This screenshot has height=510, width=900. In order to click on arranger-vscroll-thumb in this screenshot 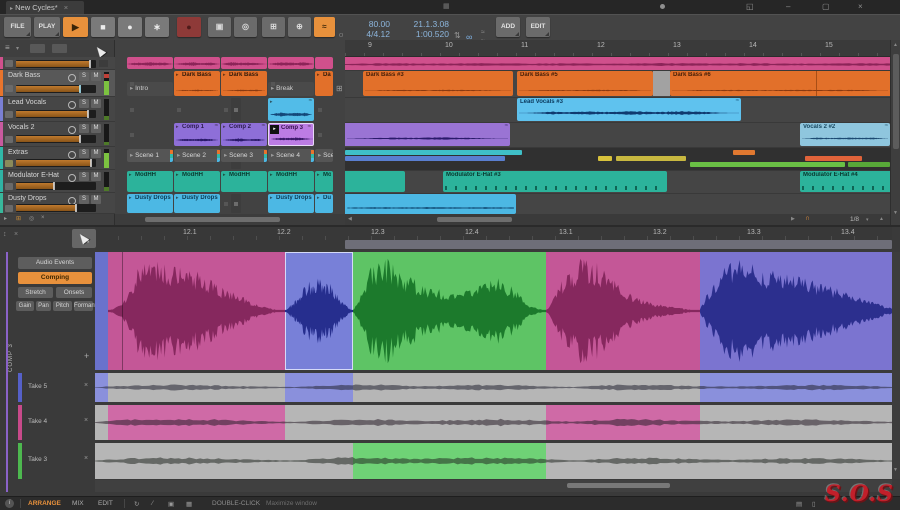, I will do `click(896, 101)`.